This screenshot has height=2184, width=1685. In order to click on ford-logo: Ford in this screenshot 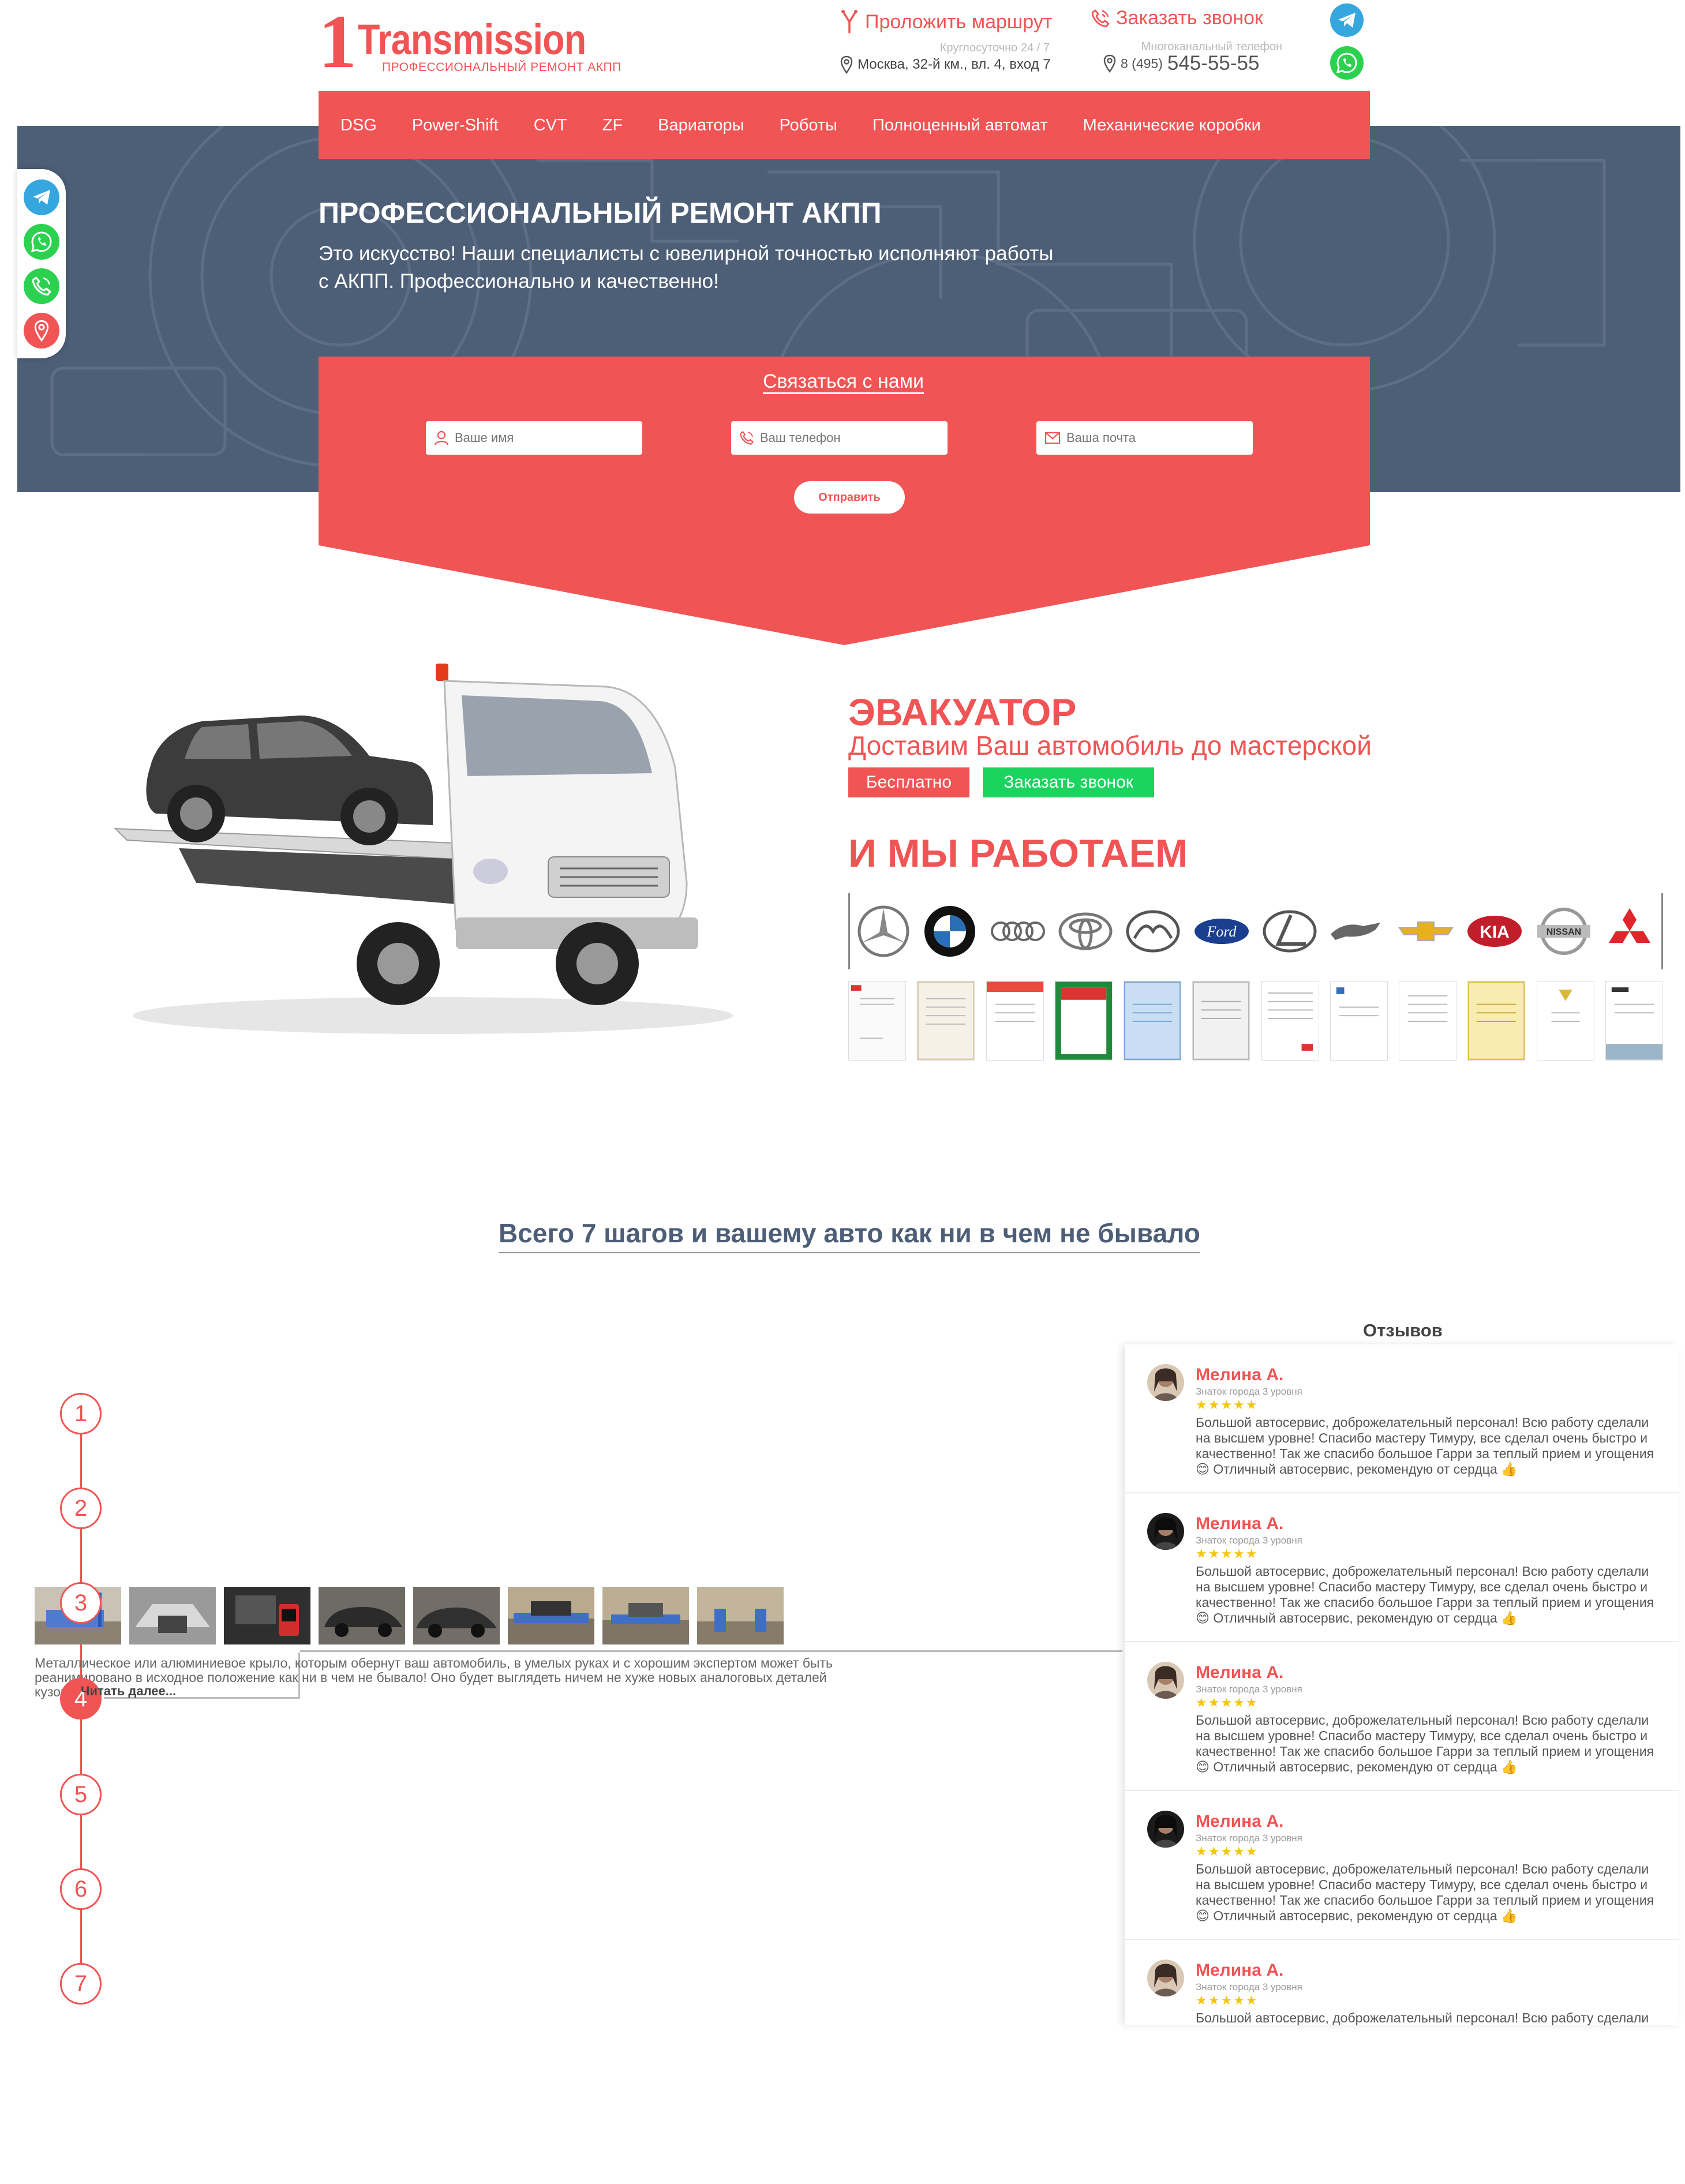, I will do `click(1222, 931)`.